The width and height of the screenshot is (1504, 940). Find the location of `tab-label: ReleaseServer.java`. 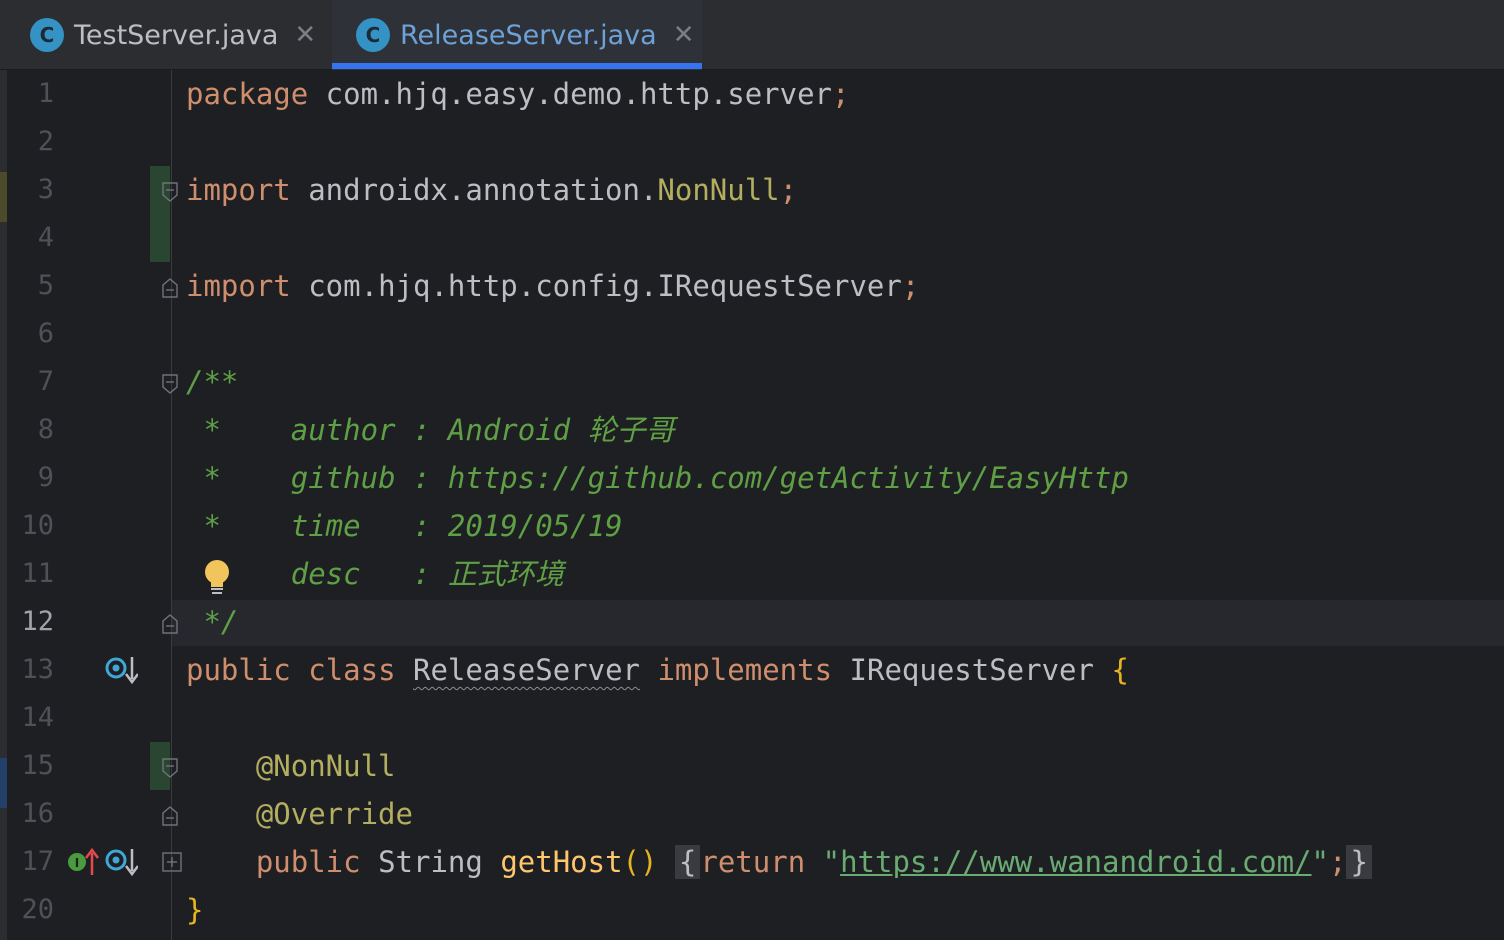

tab-label: ReleaseServer.java is located at coordinates (528, 35).